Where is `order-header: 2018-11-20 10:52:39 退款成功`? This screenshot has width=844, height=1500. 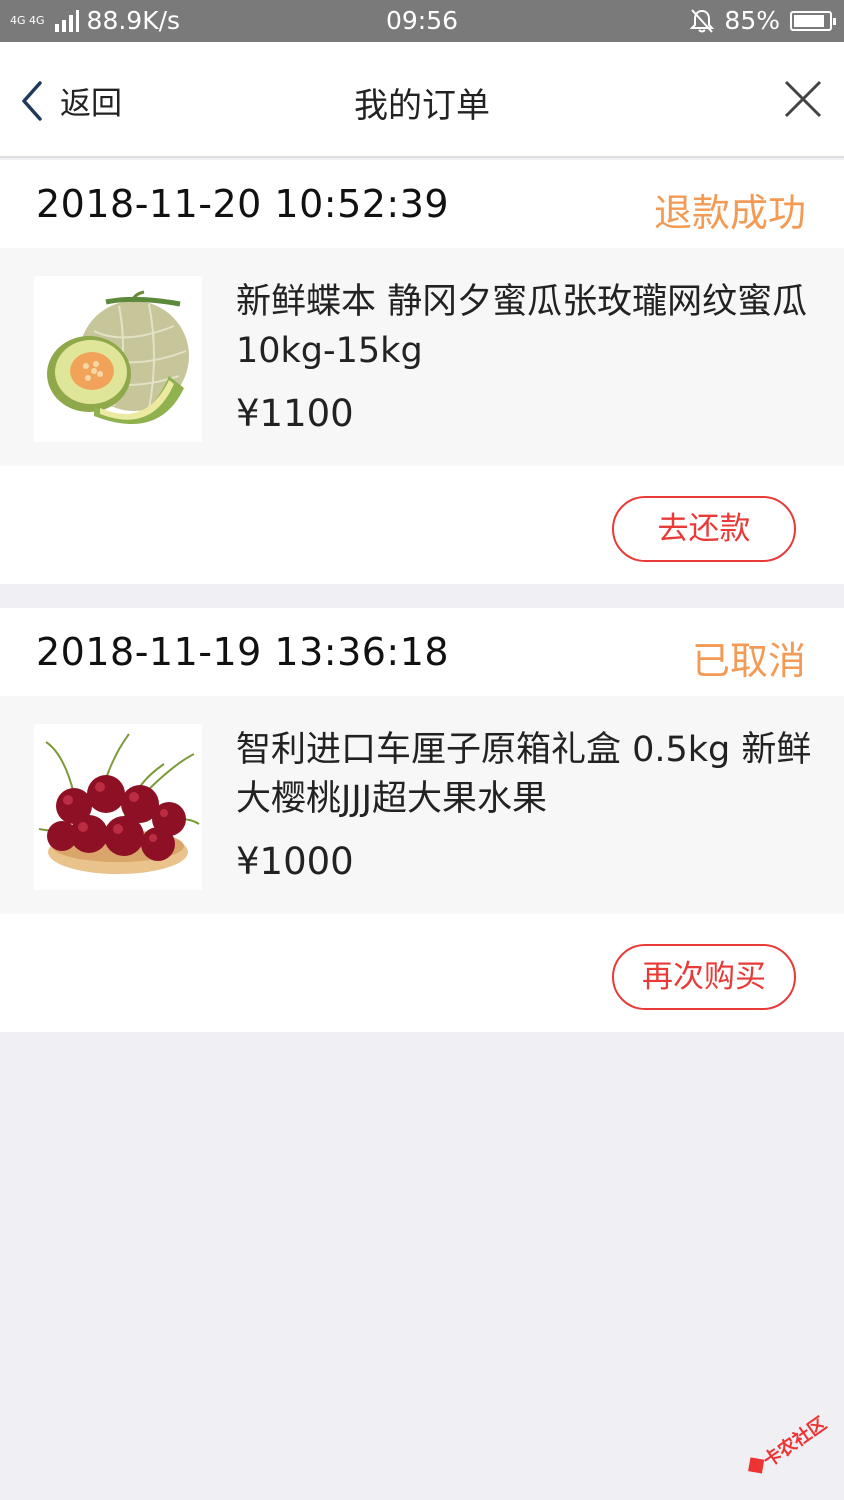
order-header: 2018-11-20 10:52:39 退款成功 is located at coordinates (422, 204).